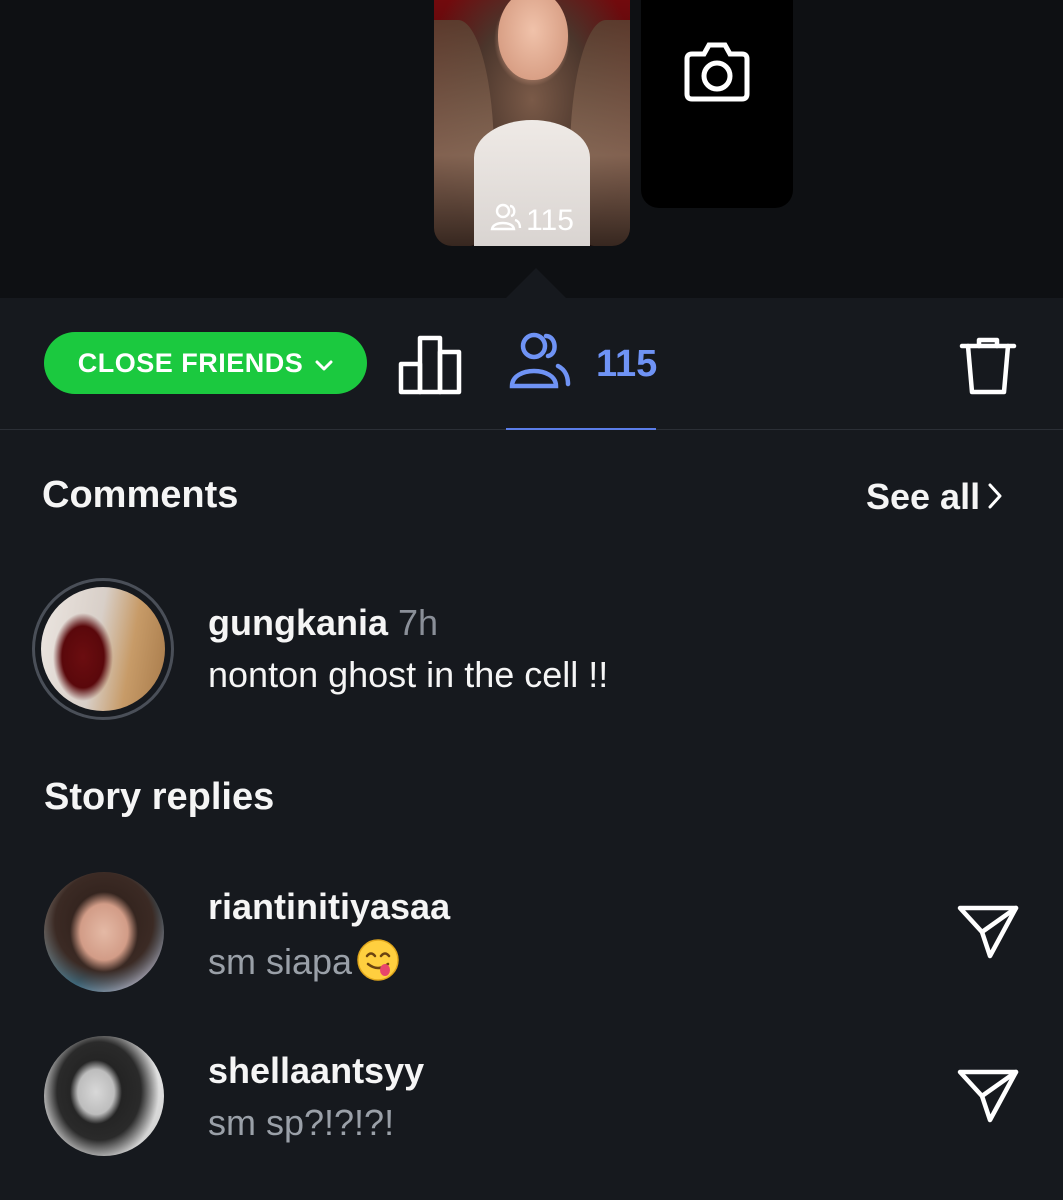 The width and height of the screenshot is (1063, 1200). I want to click on bar-chart-icon, so click(430, 367).